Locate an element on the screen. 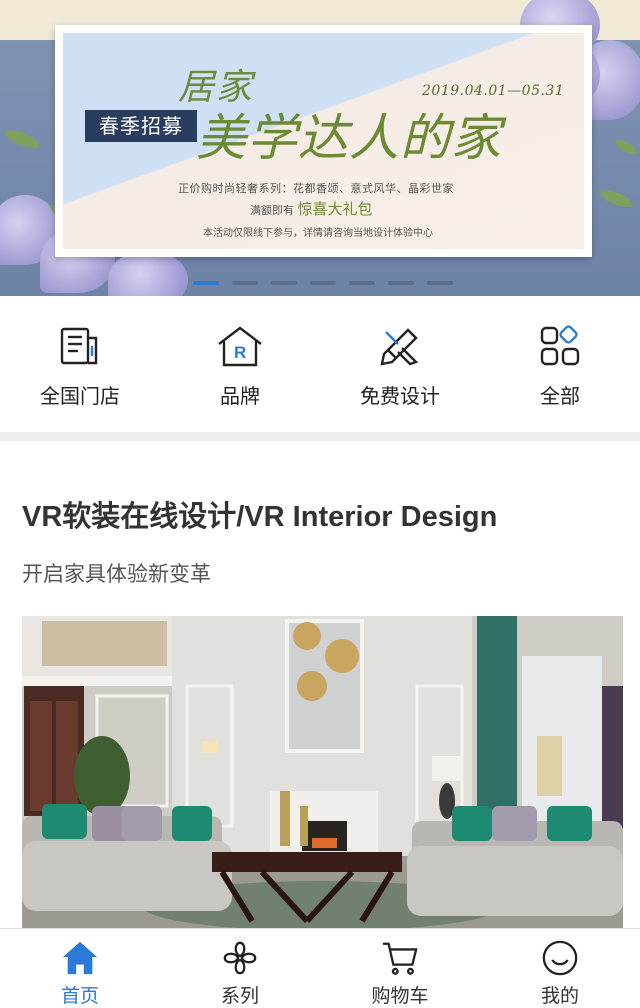  tab-cart: 购物车 is located at coordinates (400, 968).